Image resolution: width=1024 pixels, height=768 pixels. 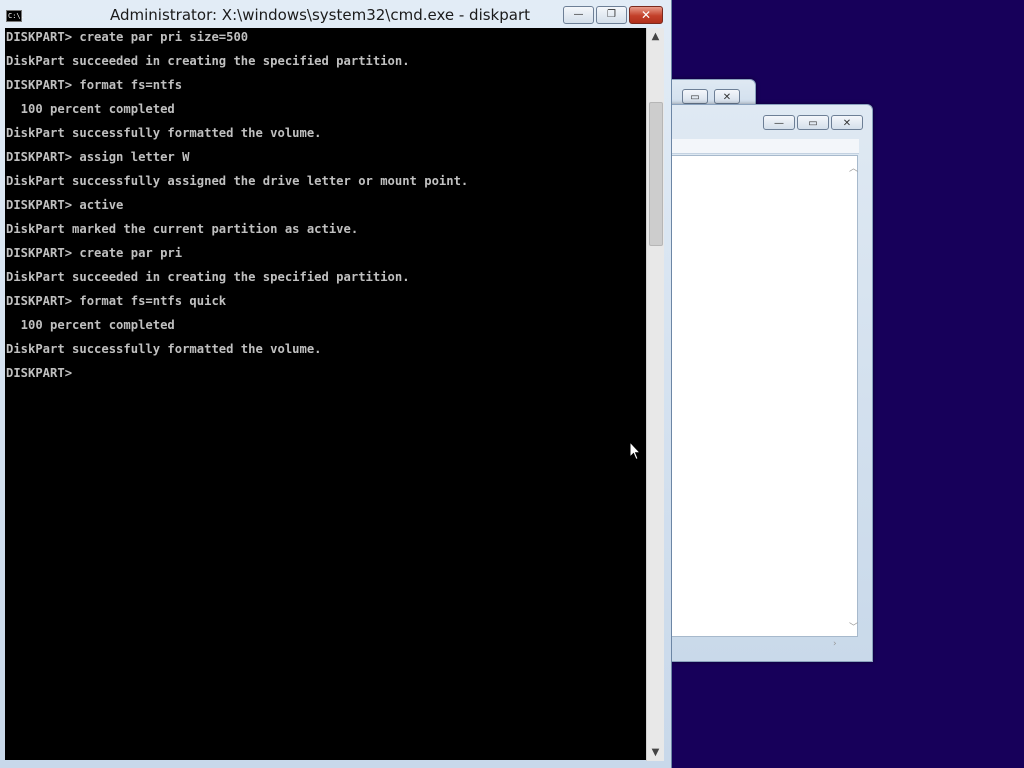 I want to click on console-line: DISKPART> create par pri, so click(x=94, y=253).